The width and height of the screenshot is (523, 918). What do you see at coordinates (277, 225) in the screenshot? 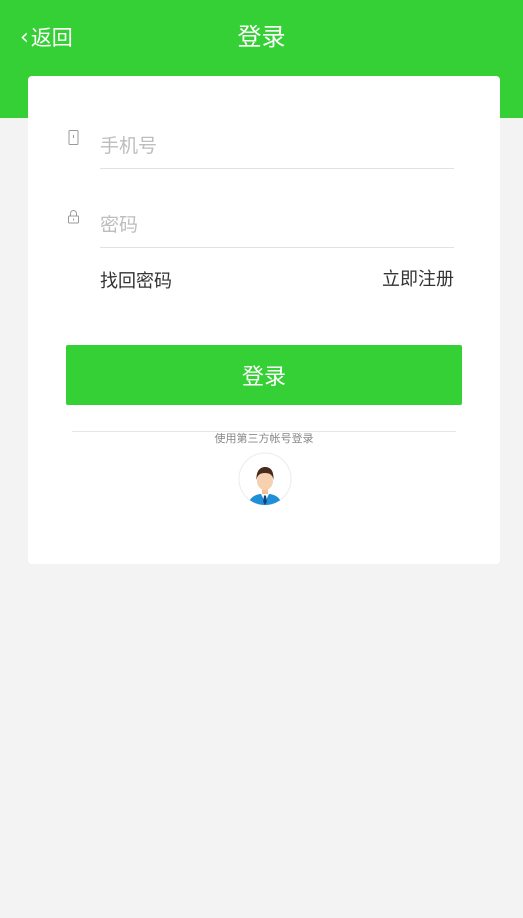
I see `password-input` at bounding box center [277, 225].